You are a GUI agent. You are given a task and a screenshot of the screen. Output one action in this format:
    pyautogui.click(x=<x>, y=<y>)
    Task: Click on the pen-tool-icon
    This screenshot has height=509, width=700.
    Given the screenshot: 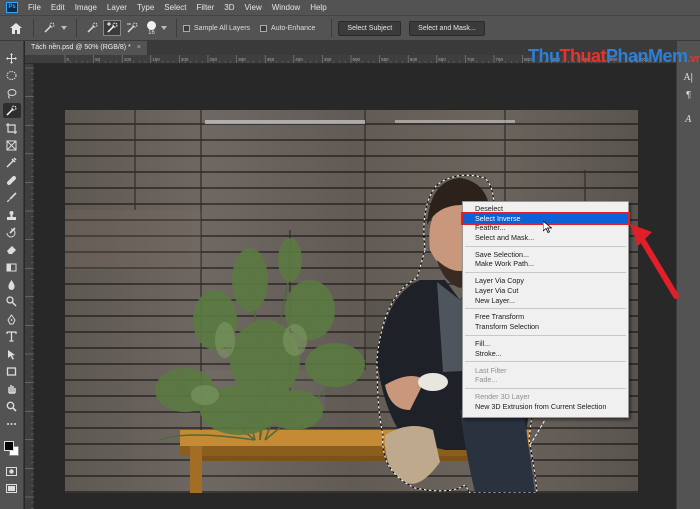 What is the action you would take?
    pyautogui.click(x=12, y=319)
    